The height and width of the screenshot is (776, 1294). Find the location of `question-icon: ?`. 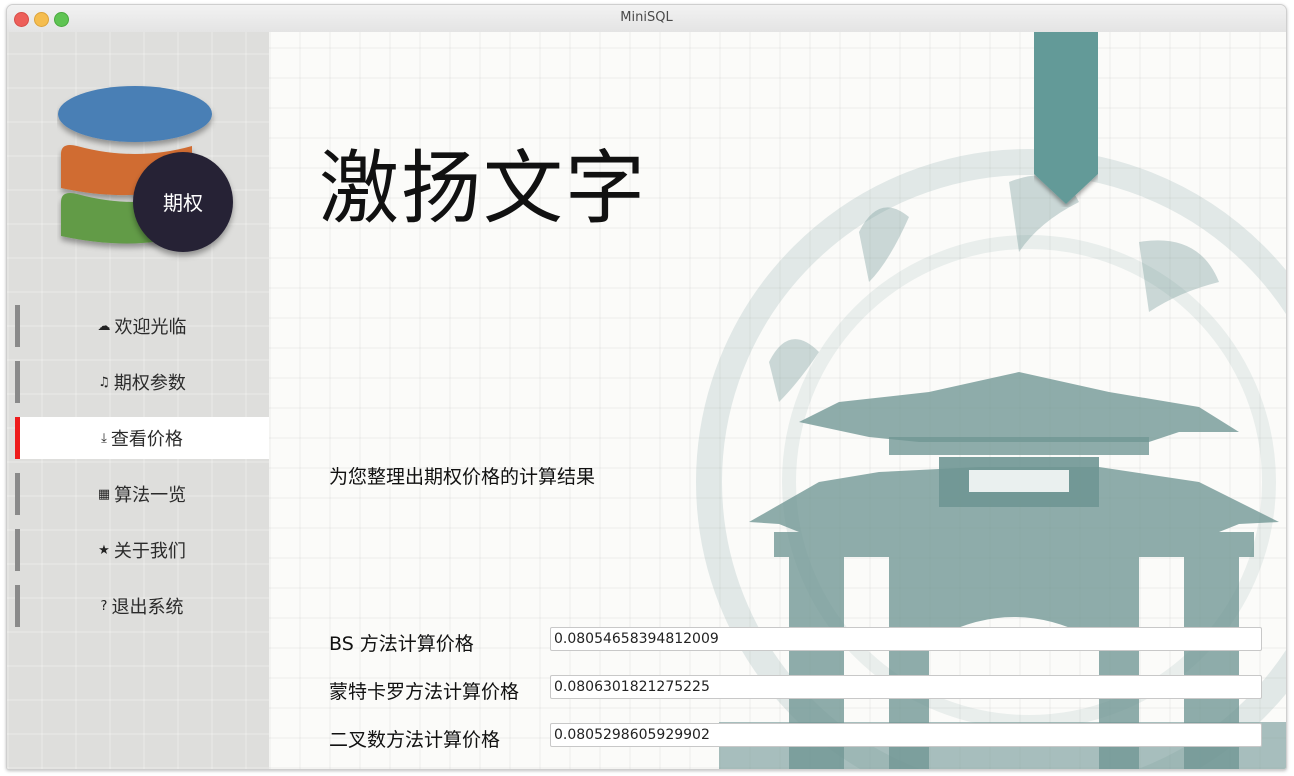

question-icon: ? is located at coordinates (104, 606).